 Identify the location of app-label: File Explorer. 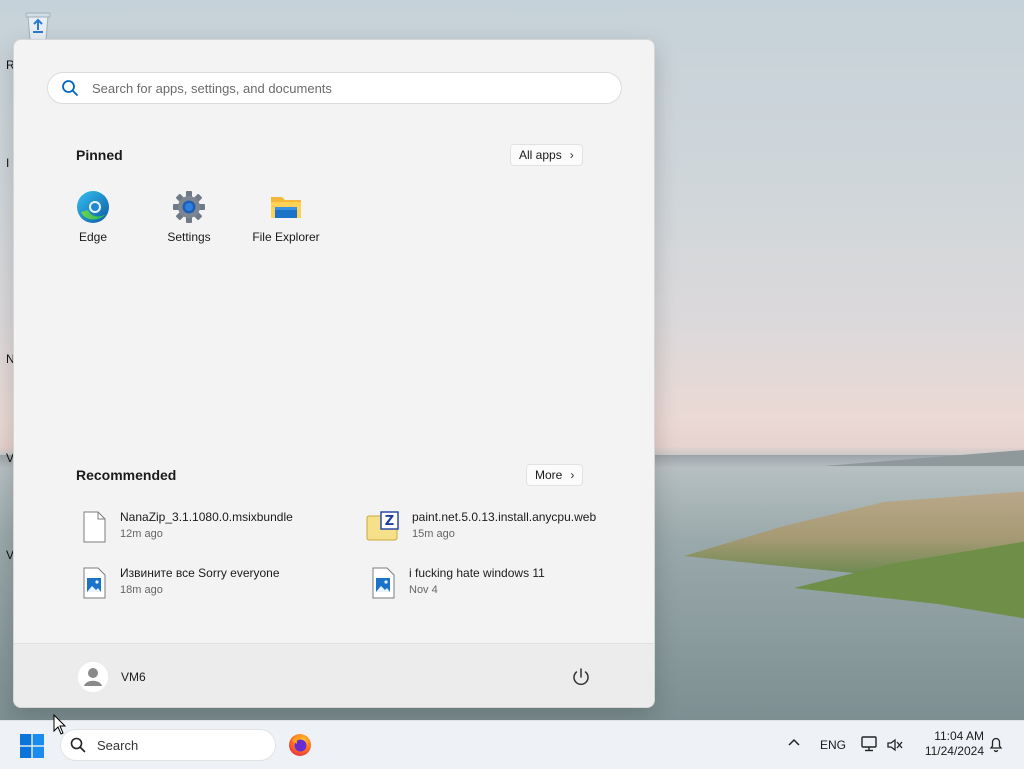
(286, 237).